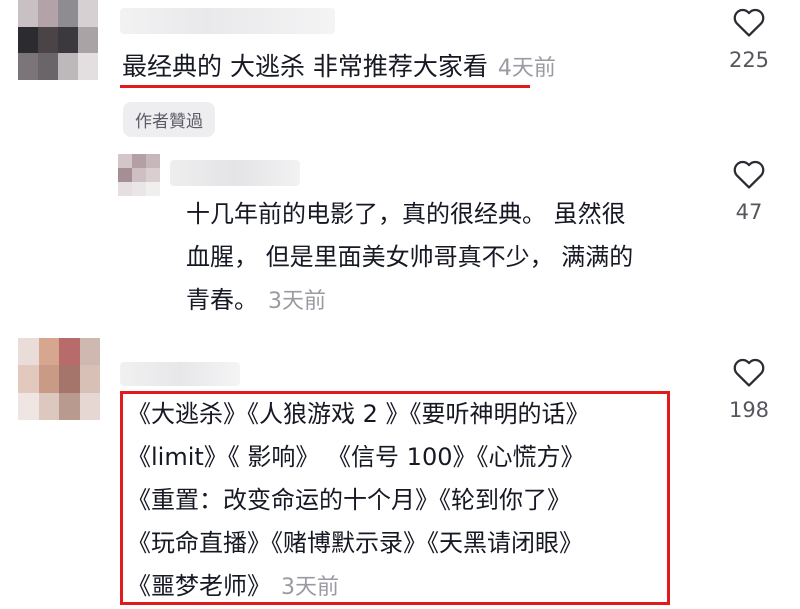 This screenshot has height=609, width=800. I want to click on comment-text-line: 《大逃杀》《人狼游戏 2 》《要听神明的话》, so click(358, 414).